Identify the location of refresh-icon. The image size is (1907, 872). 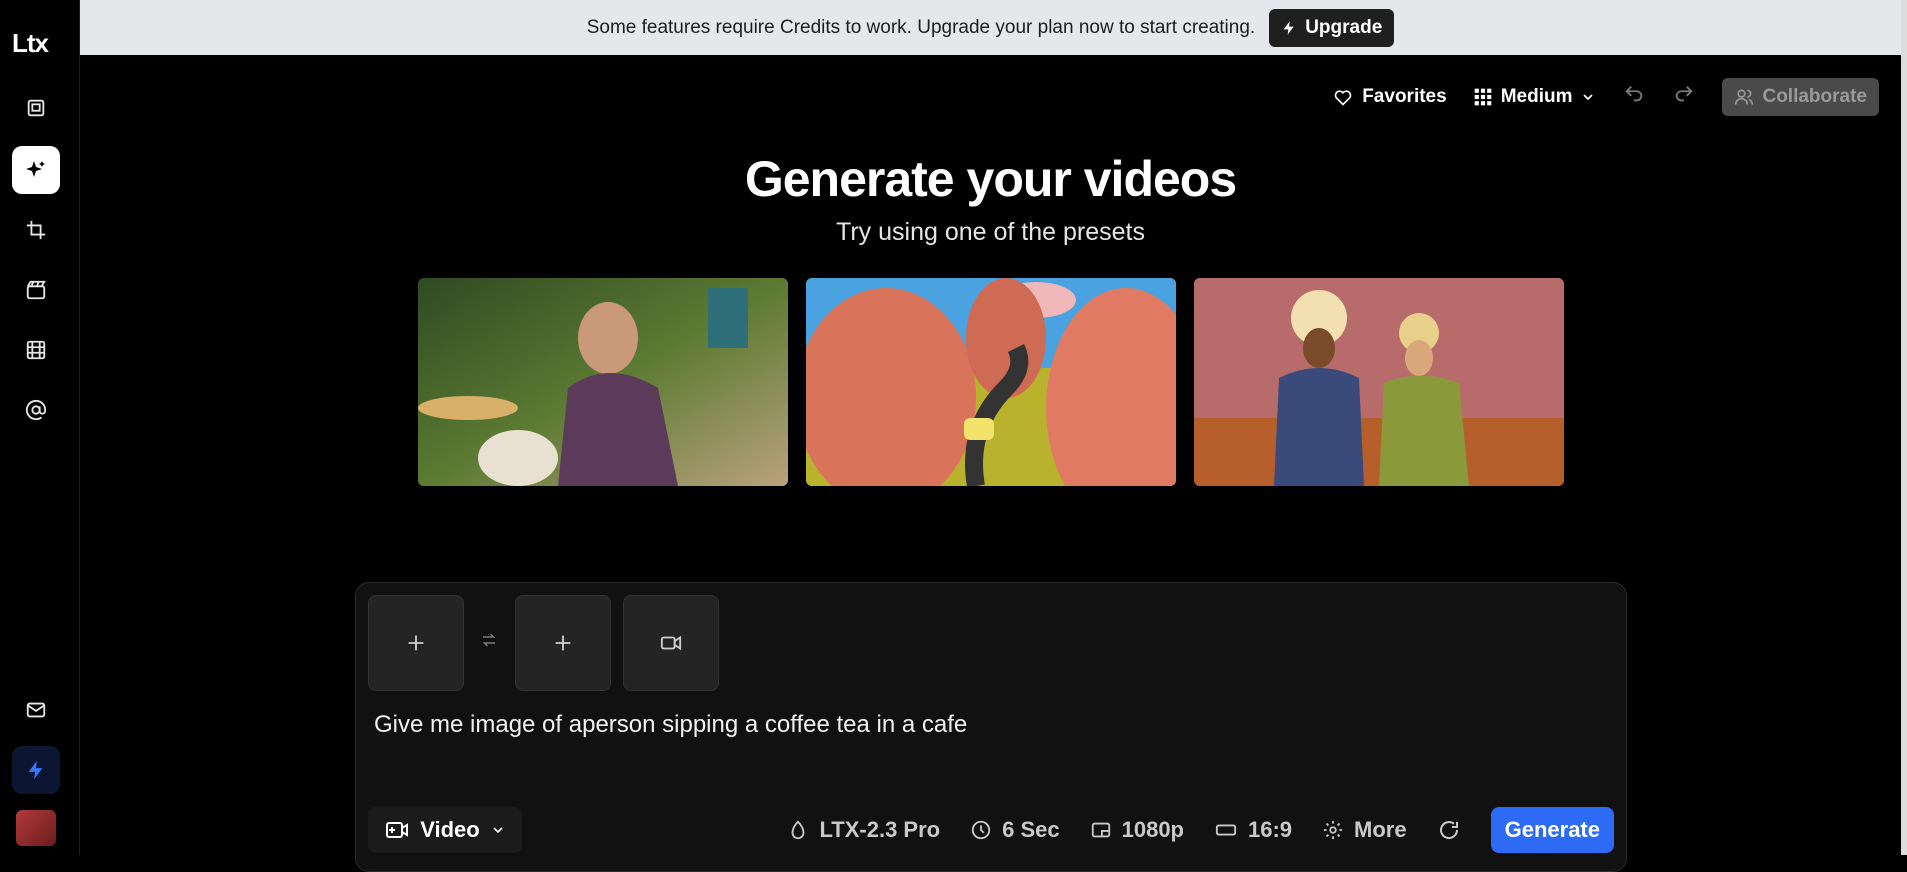
(1448, 830).